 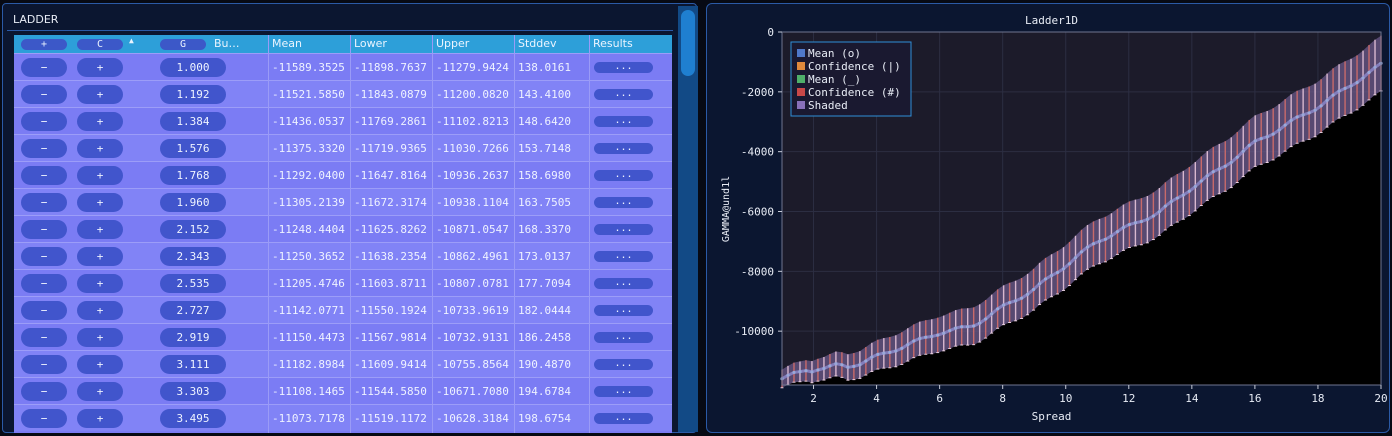 What do you see at coordinates (193, 229) in the screenshot?
I see `bucket-value-field: 2.152` at bounding box center [193, 229].